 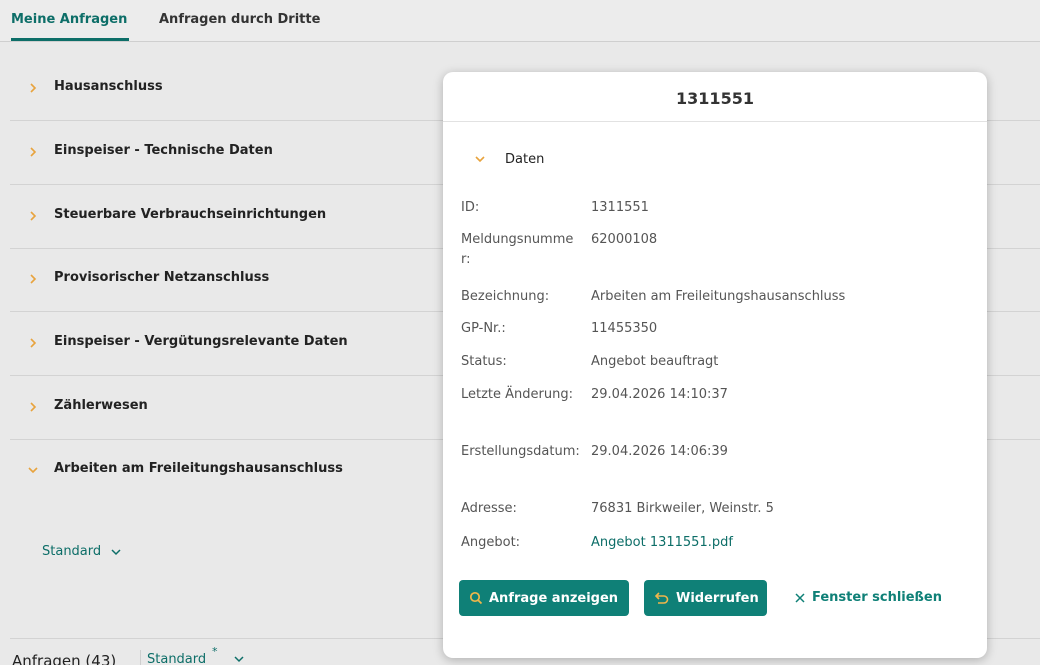 I want to click on field-label-erstellungsdatum: Erstellungsdatum:, so click(x=520, y=451).